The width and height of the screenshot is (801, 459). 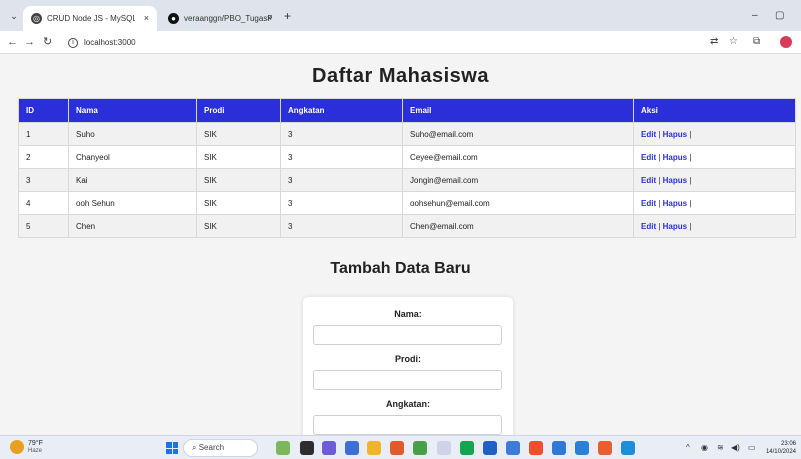 What do you see at coordinates (518, 180) in the screenshot?
I see `cell-email: Jongin@email.com` at bounding box center [518, 180].